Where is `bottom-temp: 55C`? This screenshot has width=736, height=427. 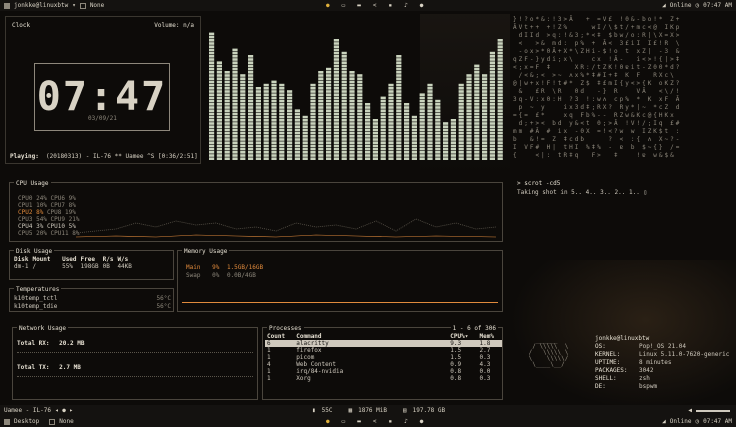 bottom-temp: 55C is located at coordinates (327, 410).